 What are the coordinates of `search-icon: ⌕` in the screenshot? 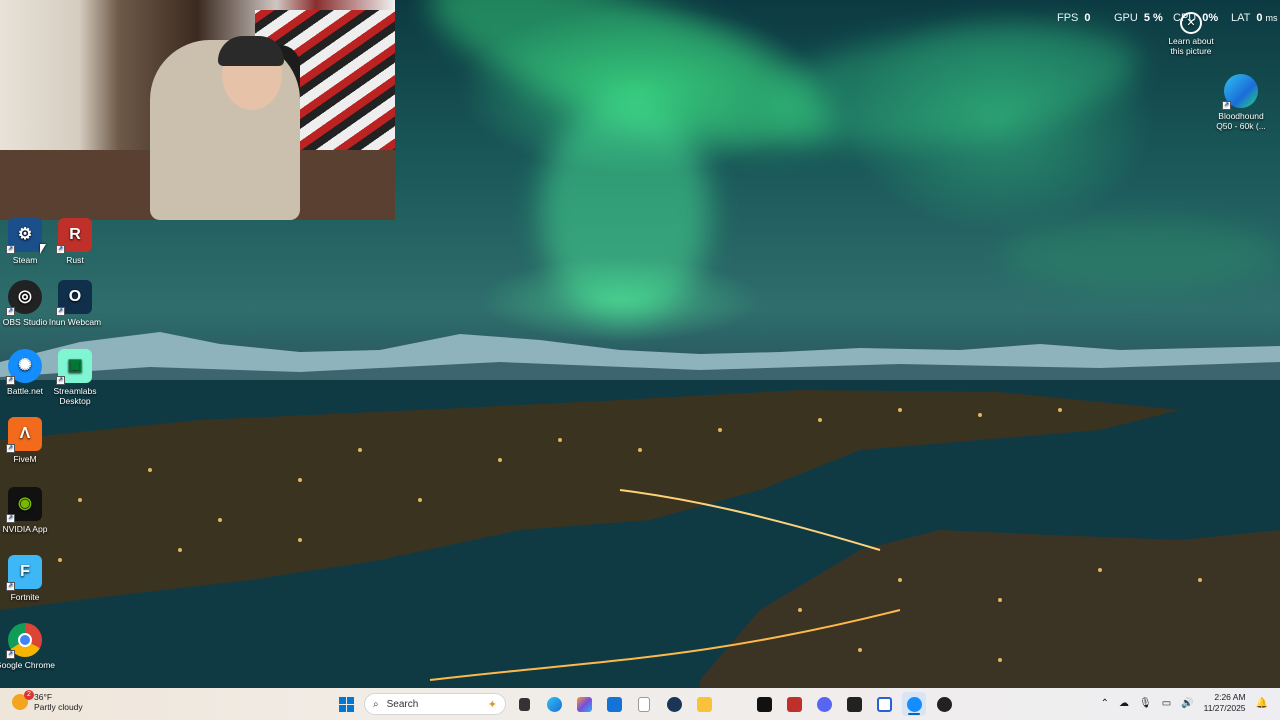 It's located at (376, 704).